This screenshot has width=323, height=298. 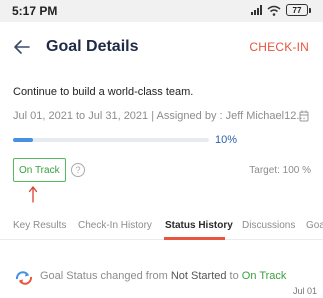 I want to click on calendar-icon, so click(x=304, y=116).